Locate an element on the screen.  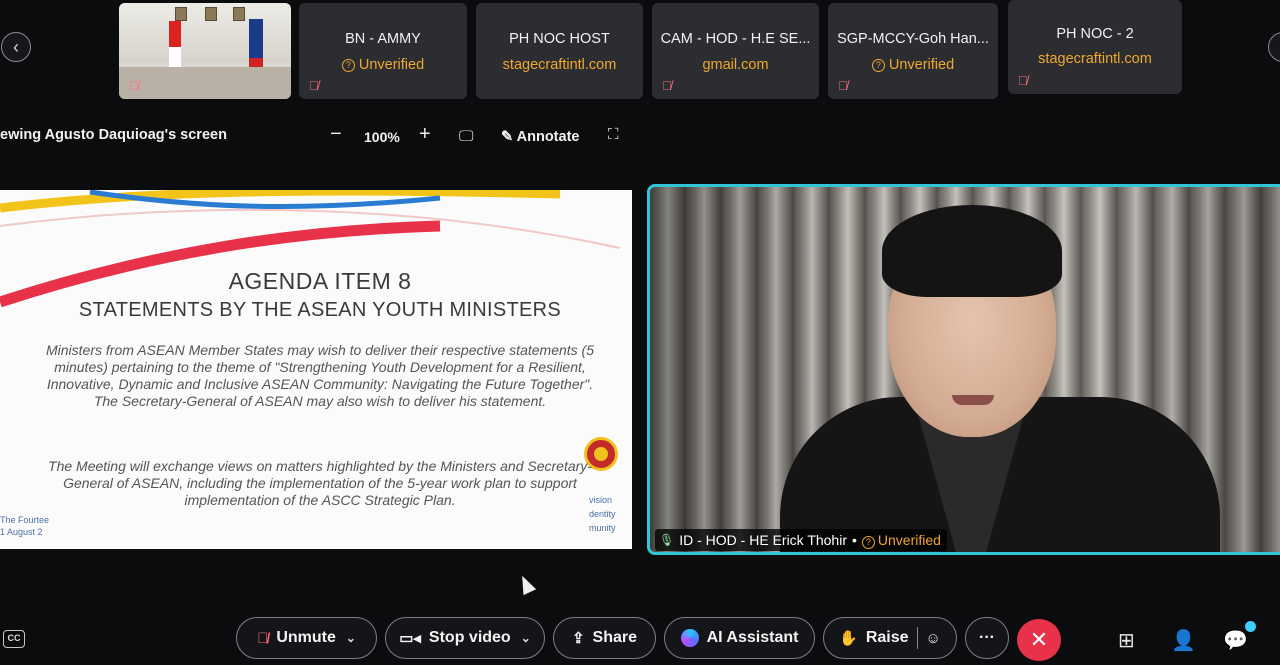
participant-tile: PH NOC HOST stagecraftintl.com is located at coordinates (559, 51).